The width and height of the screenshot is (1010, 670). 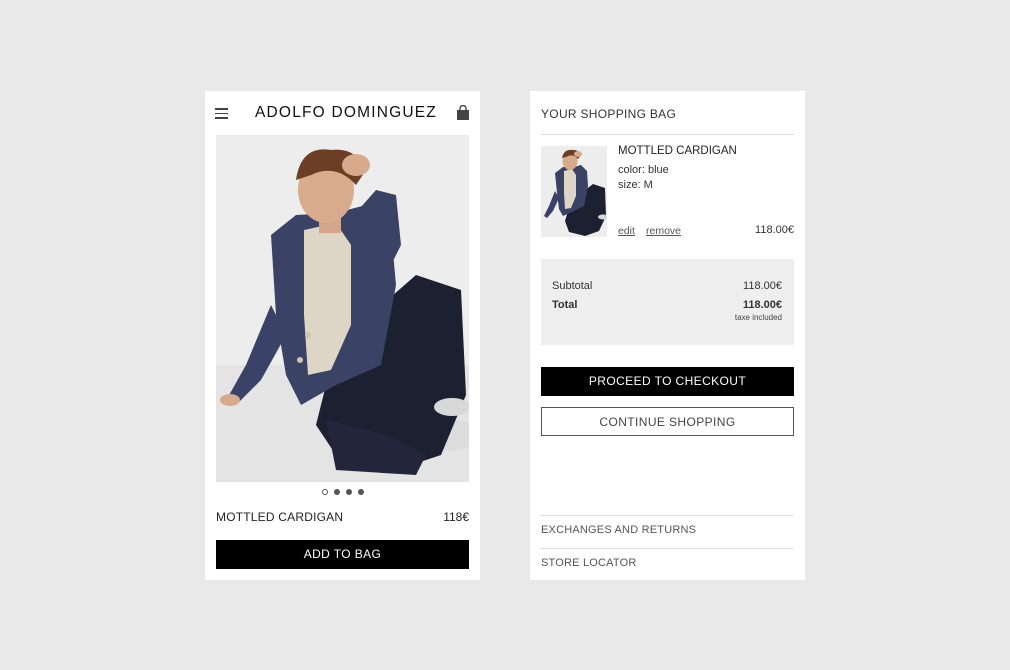 What do you see at coordinates (667, 381) in the screenshot?
I see `proceed-to-checkout-button: PROCEED TO CHECKOUT` at bounding box center [667, 381].